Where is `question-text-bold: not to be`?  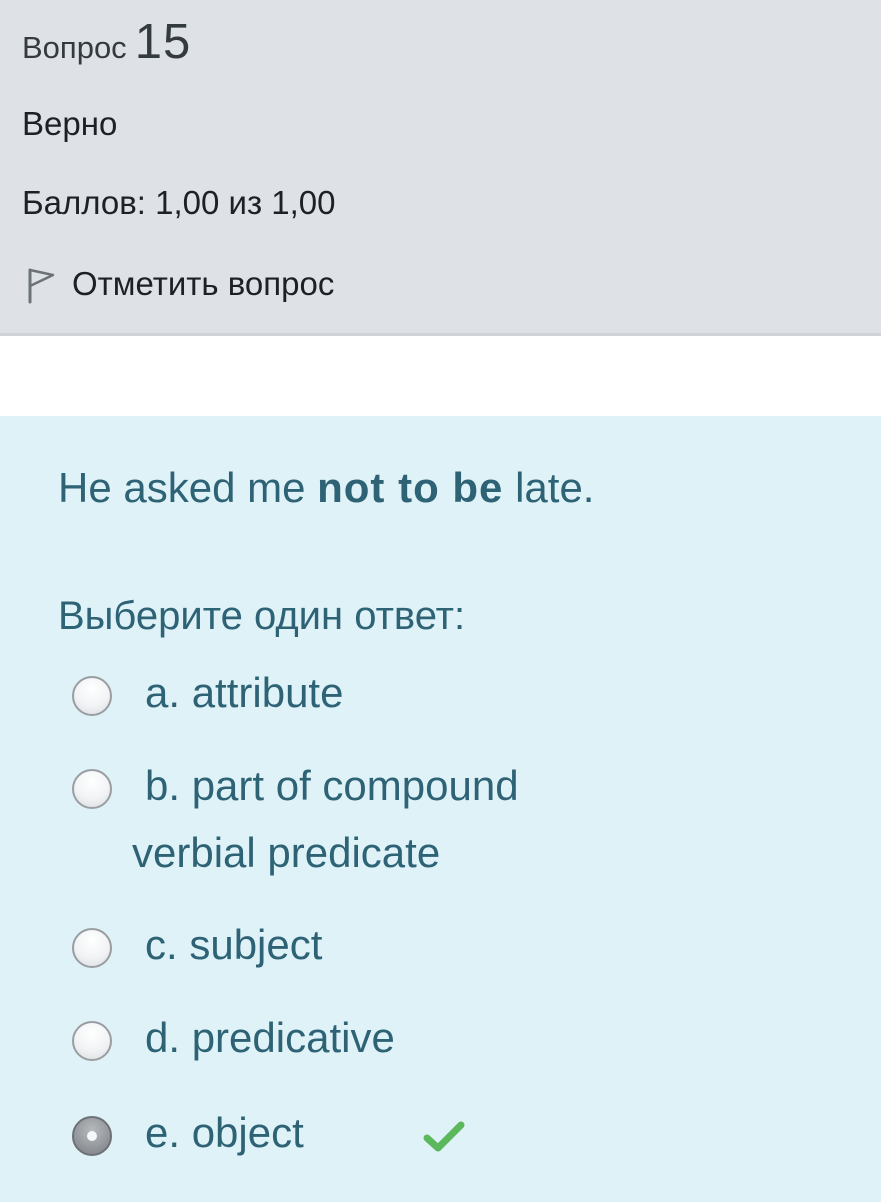 question-text-bold: not to be is located at coordinates (410, 487).